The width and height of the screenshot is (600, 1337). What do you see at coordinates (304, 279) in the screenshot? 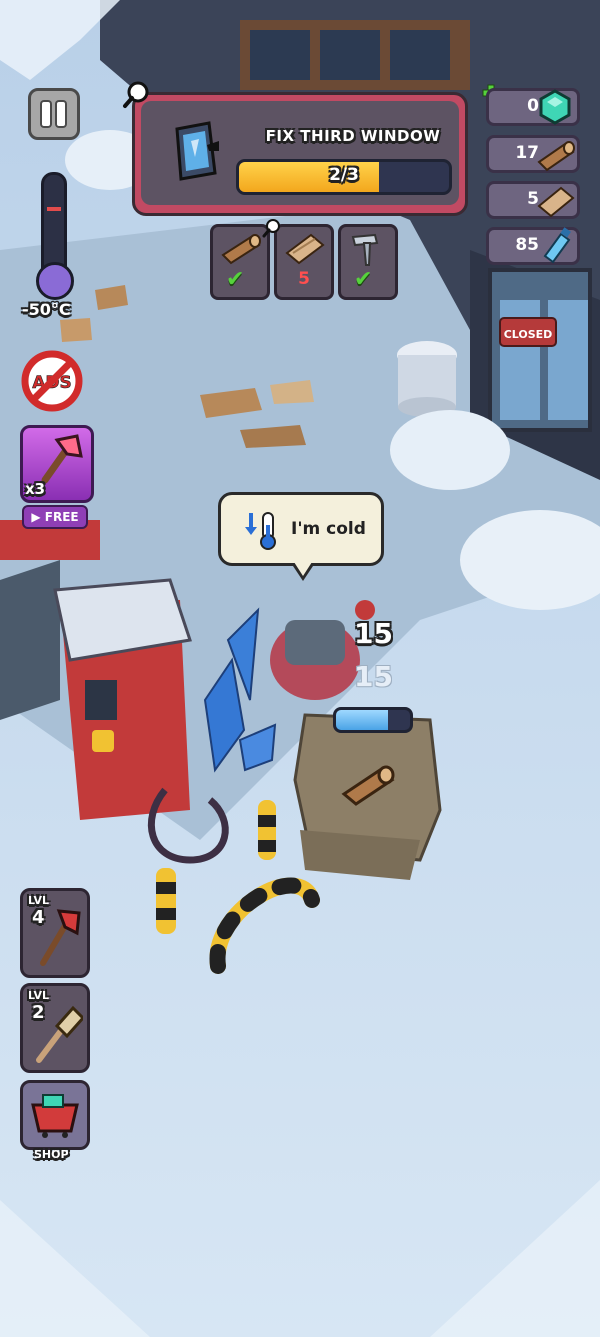
I see `requirement-count: 5` at bounding box center [304, 279].